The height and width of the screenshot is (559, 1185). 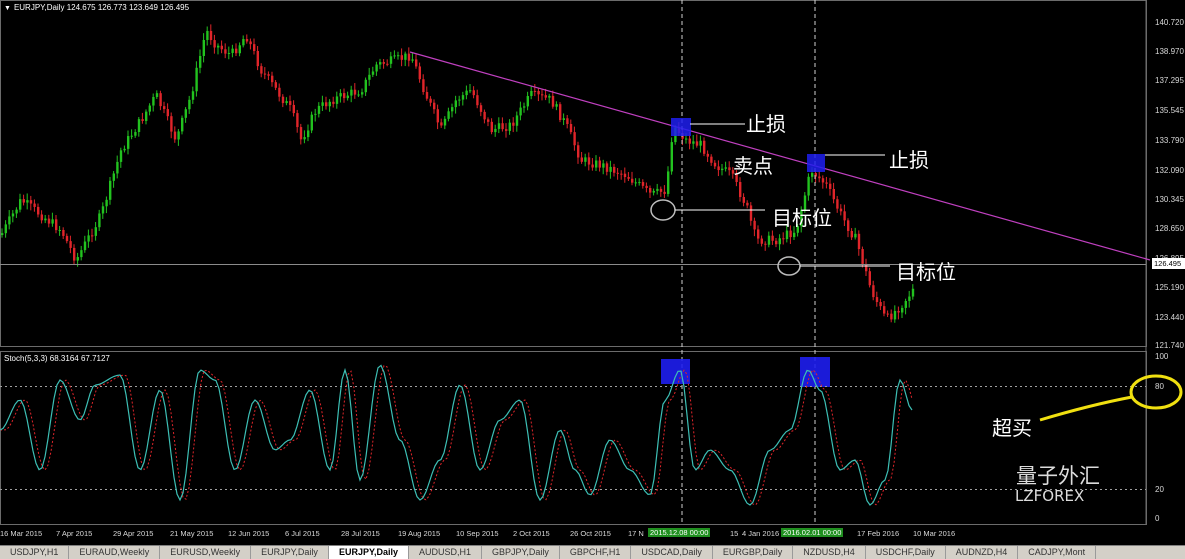 What do you see at coordinates (115, 552) in the screenshot?
I see `tab-chart: EURAUD,Weekly` at bounding box center [115, 552].